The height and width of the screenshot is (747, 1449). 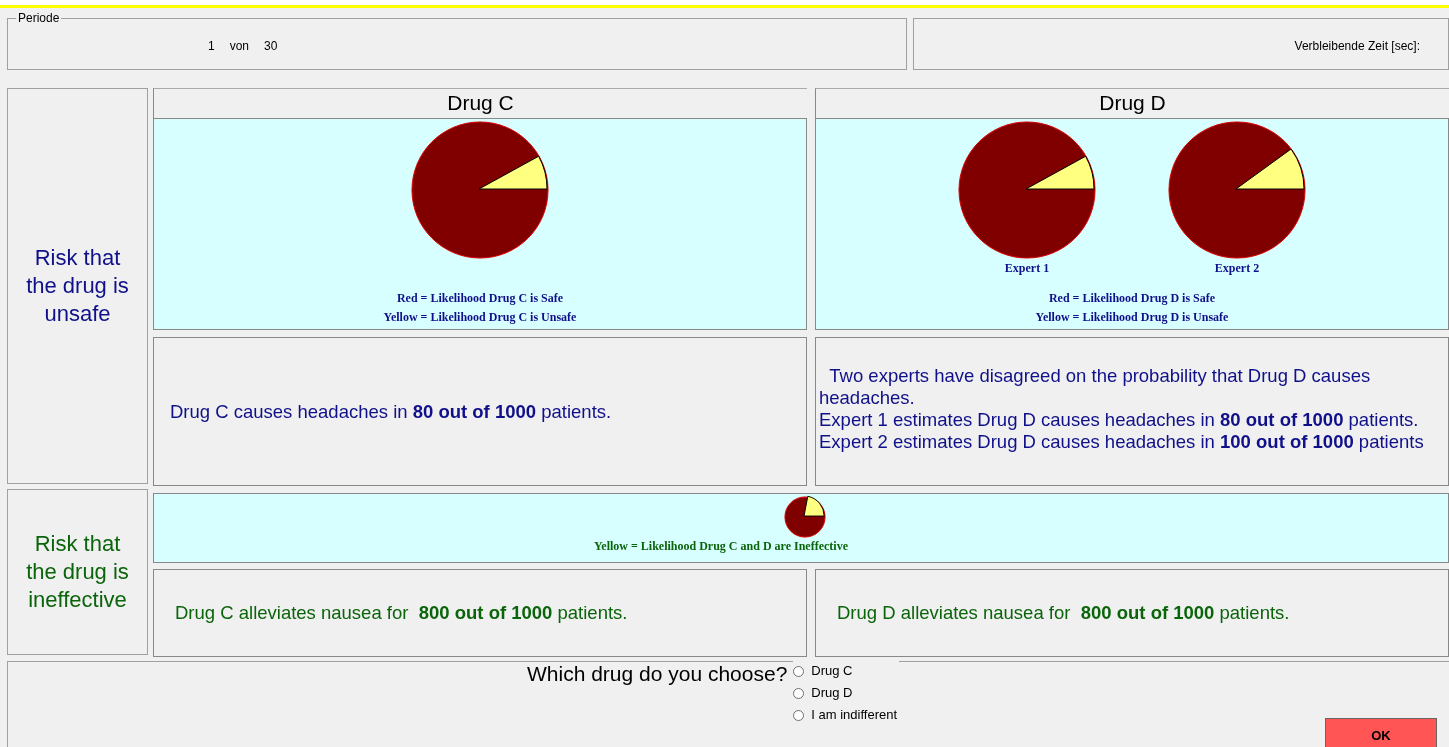 What do you see at coordinates (39, 18) in the screenshot?
I see `period-legend: Periode` at bounding box center [39, 18].